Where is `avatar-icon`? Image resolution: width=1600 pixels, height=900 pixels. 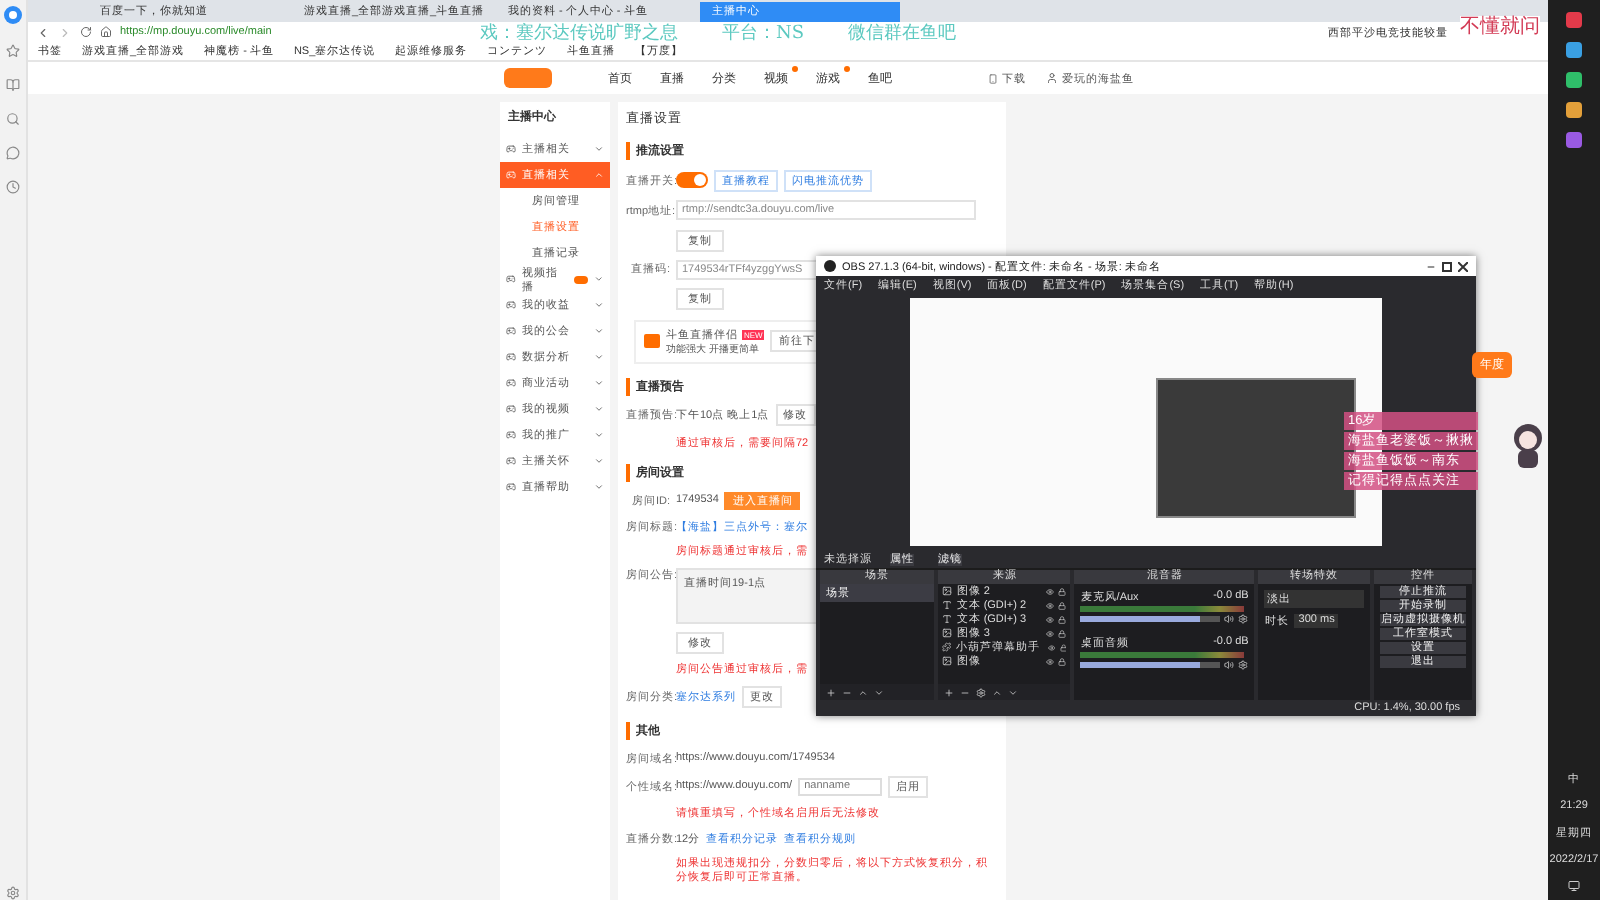 avatar-icon is located at coordinates (1052, 78).